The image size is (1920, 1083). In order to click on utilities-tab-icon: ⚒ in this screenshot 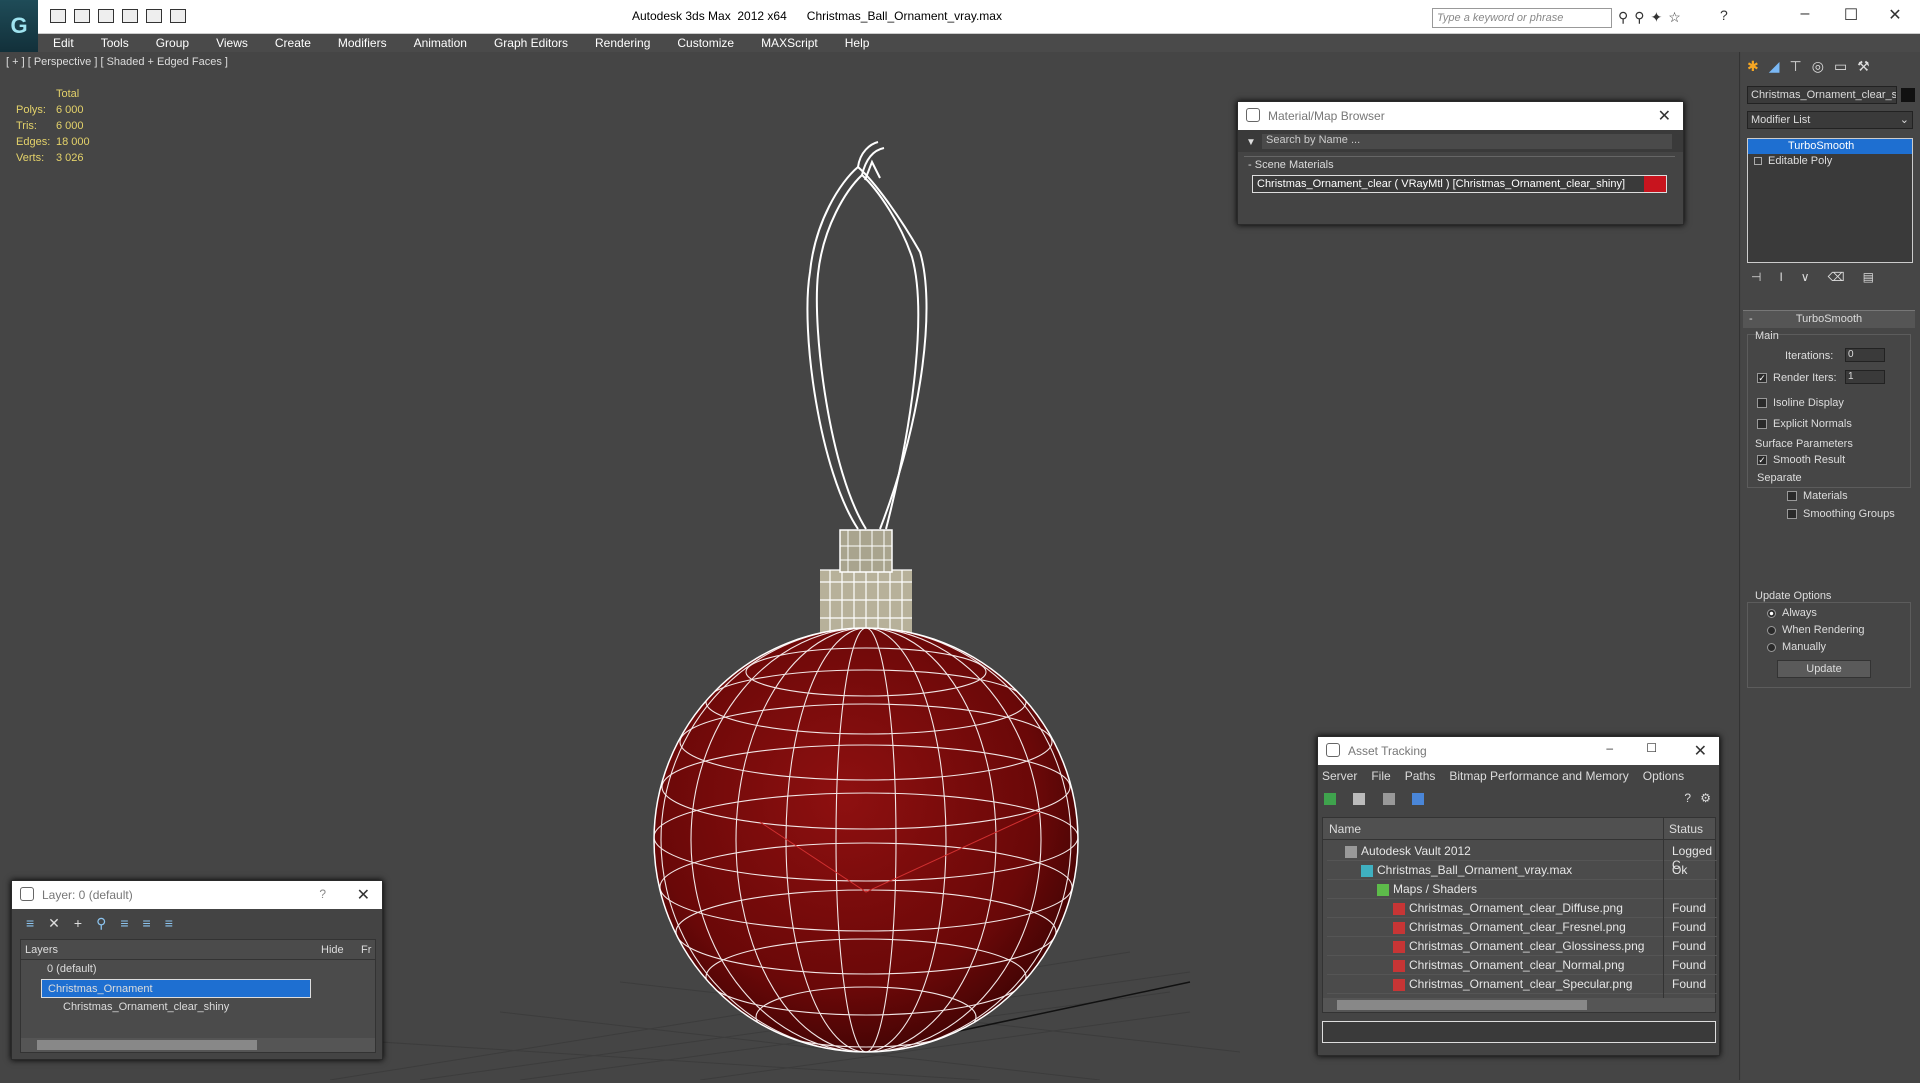, I will do `click(1868, 66)`.